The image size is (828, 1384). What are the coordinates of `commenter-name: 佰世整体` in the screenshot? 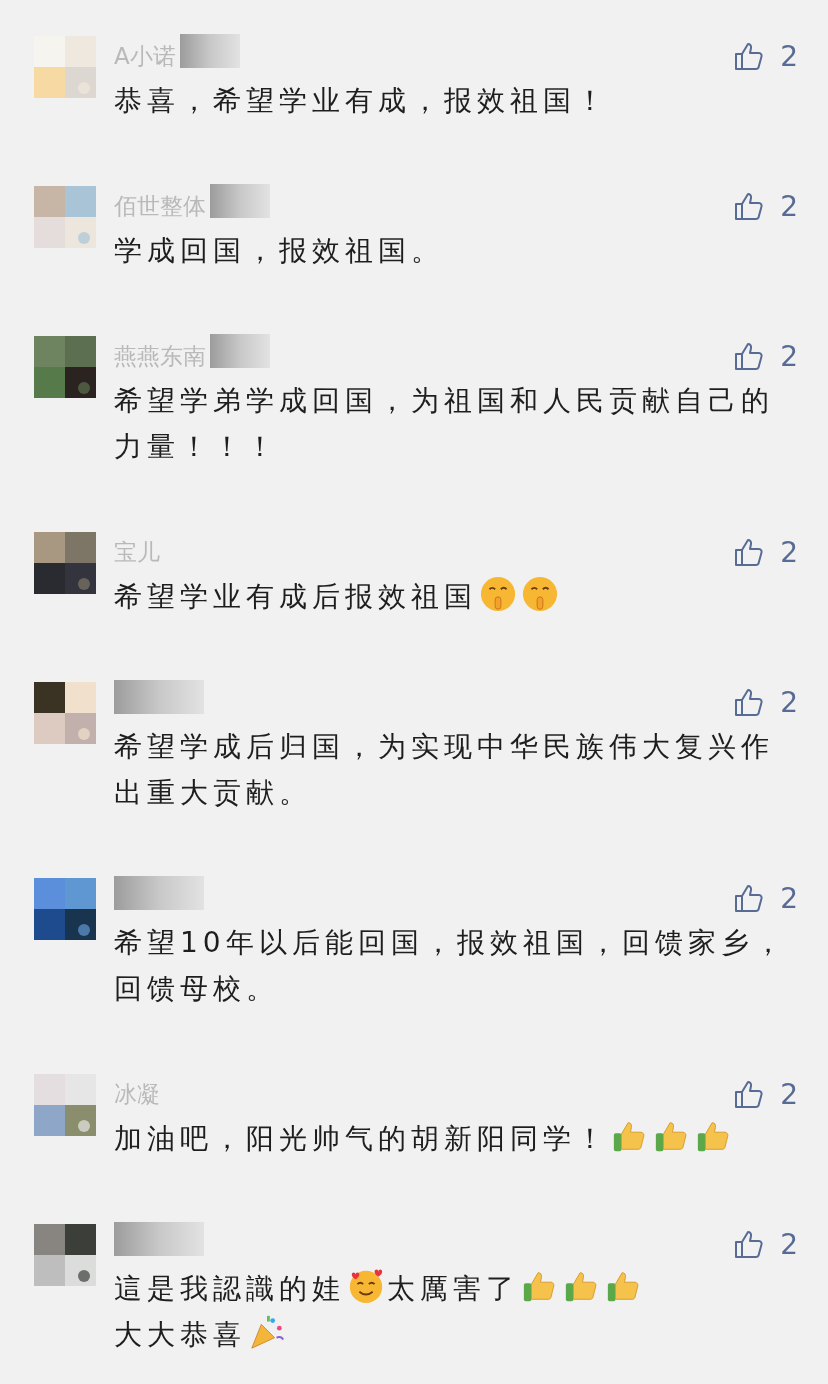 It's located at (160, 206).